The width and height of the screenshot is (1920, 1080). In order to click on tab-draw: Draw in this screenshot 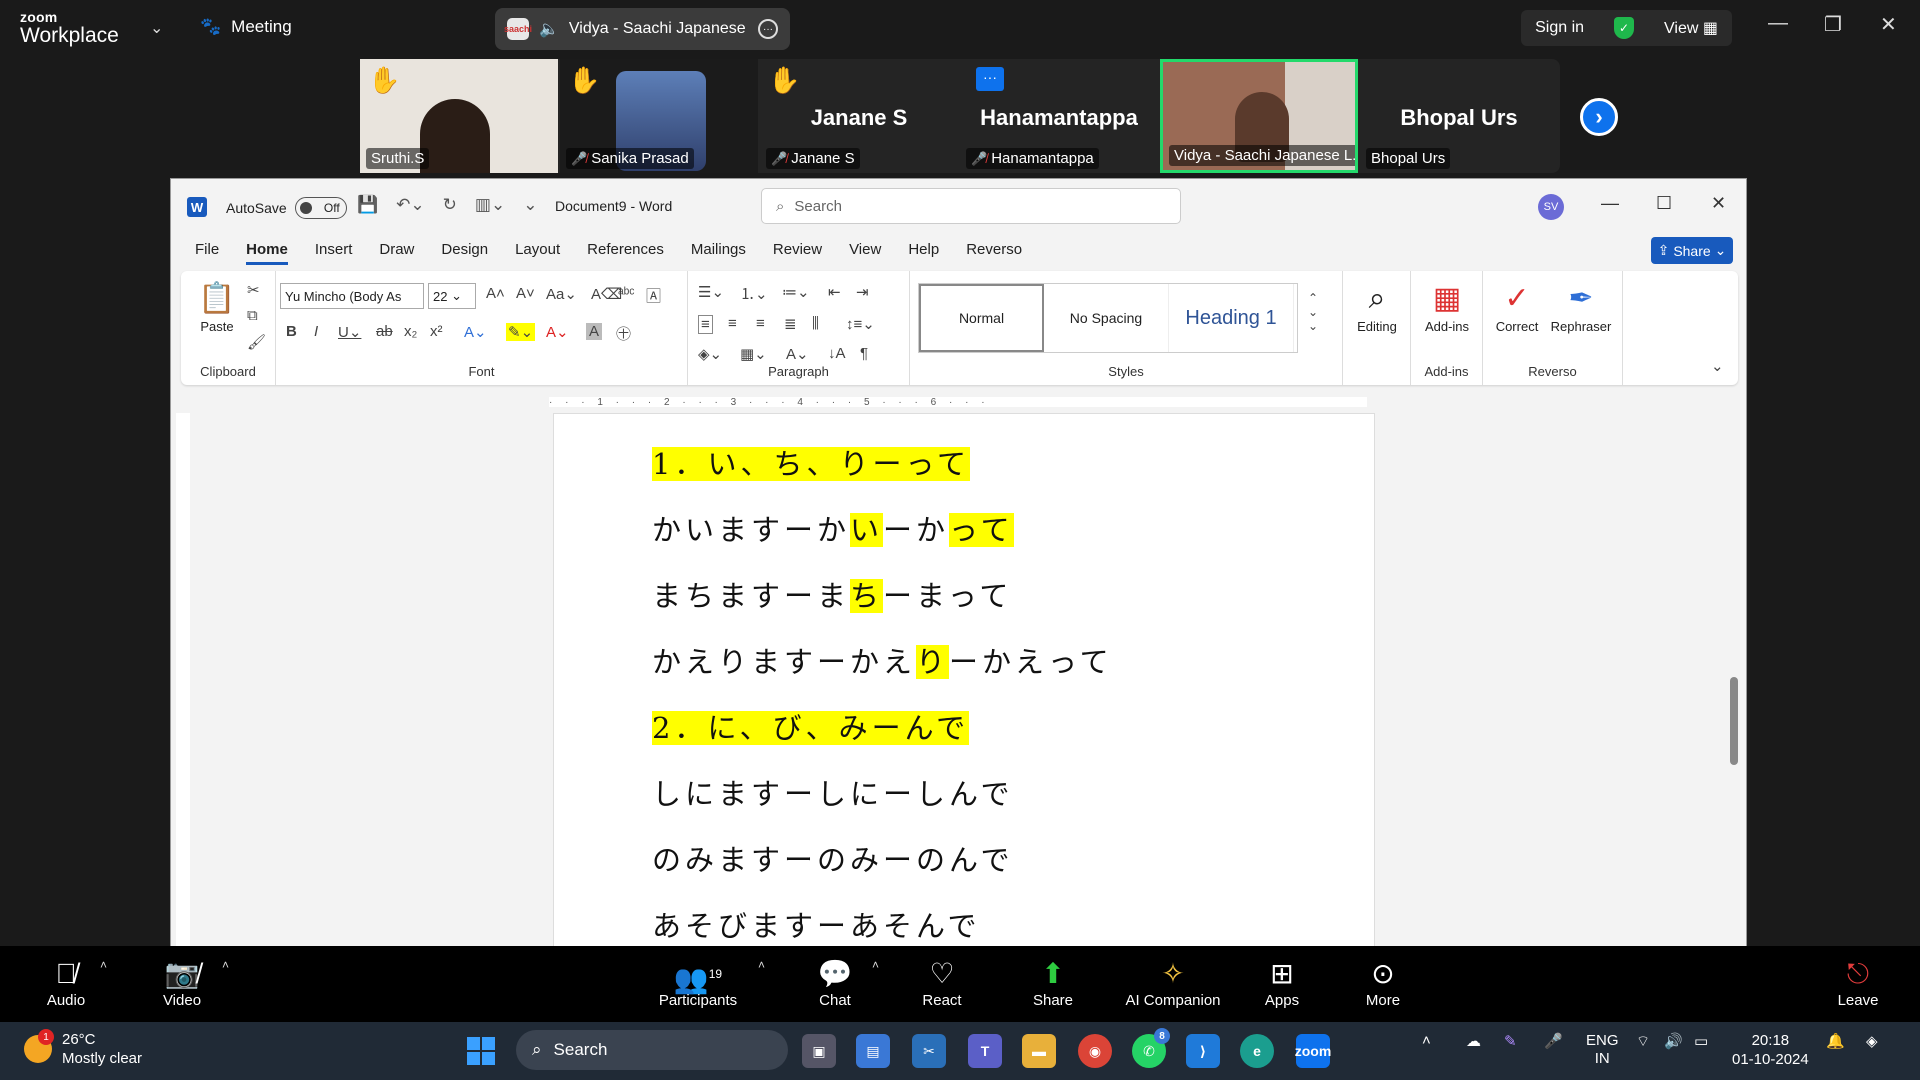, I will do `click(396, 253)`.